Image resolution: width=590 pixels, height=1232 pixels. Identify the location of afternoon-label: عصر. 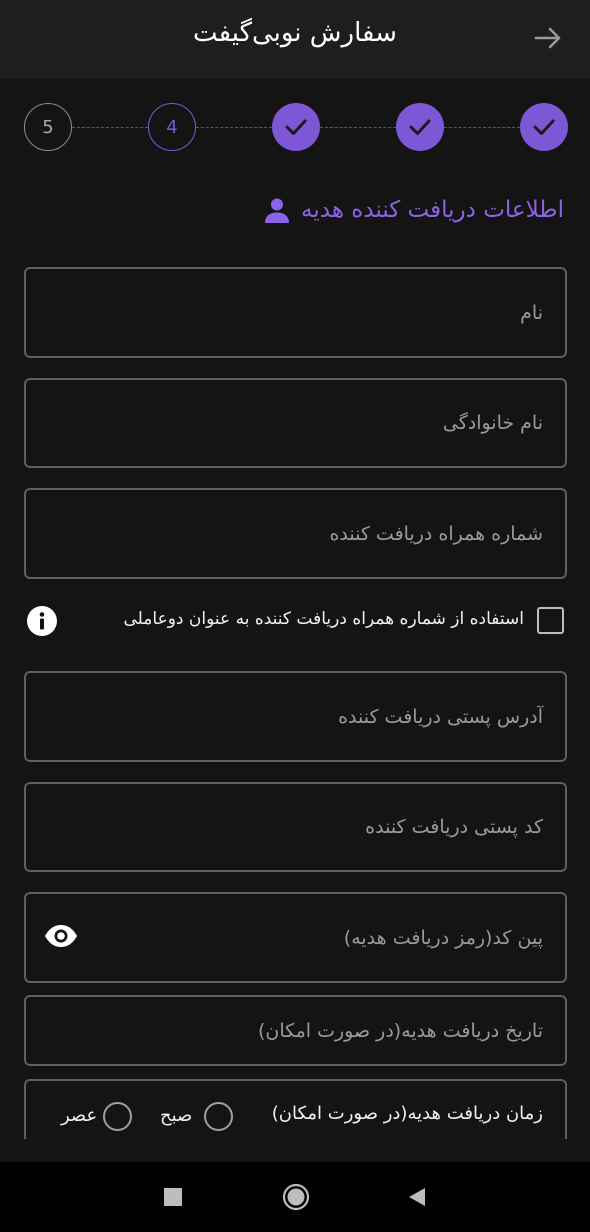
(79, 1115).